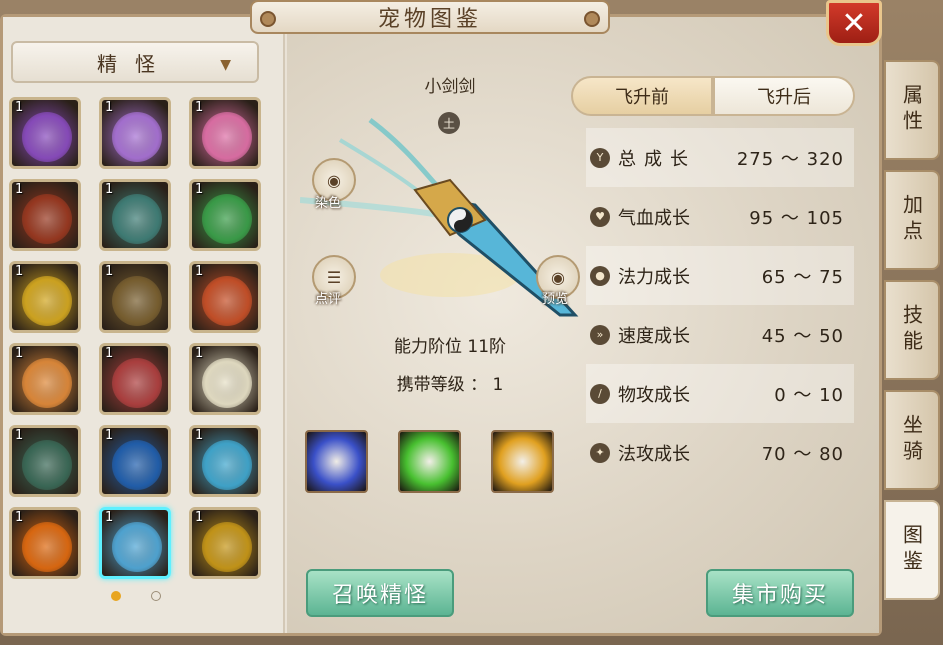  Describe the element at coordinates (136, 596) in the screenshot. I see `page-indicator` at that location.